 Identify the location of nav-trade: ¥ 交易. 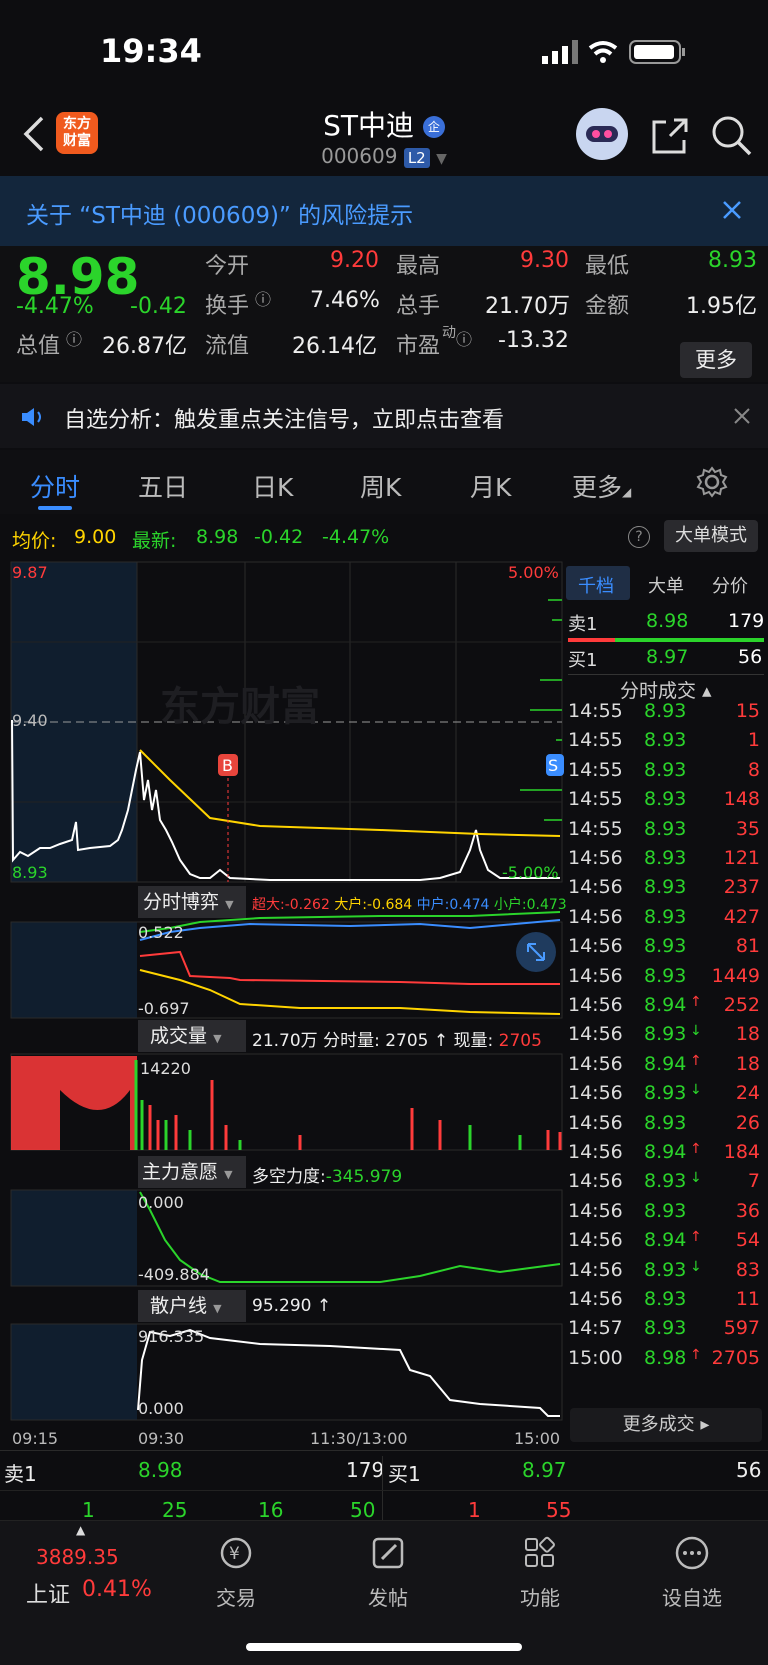
(236, 1573).